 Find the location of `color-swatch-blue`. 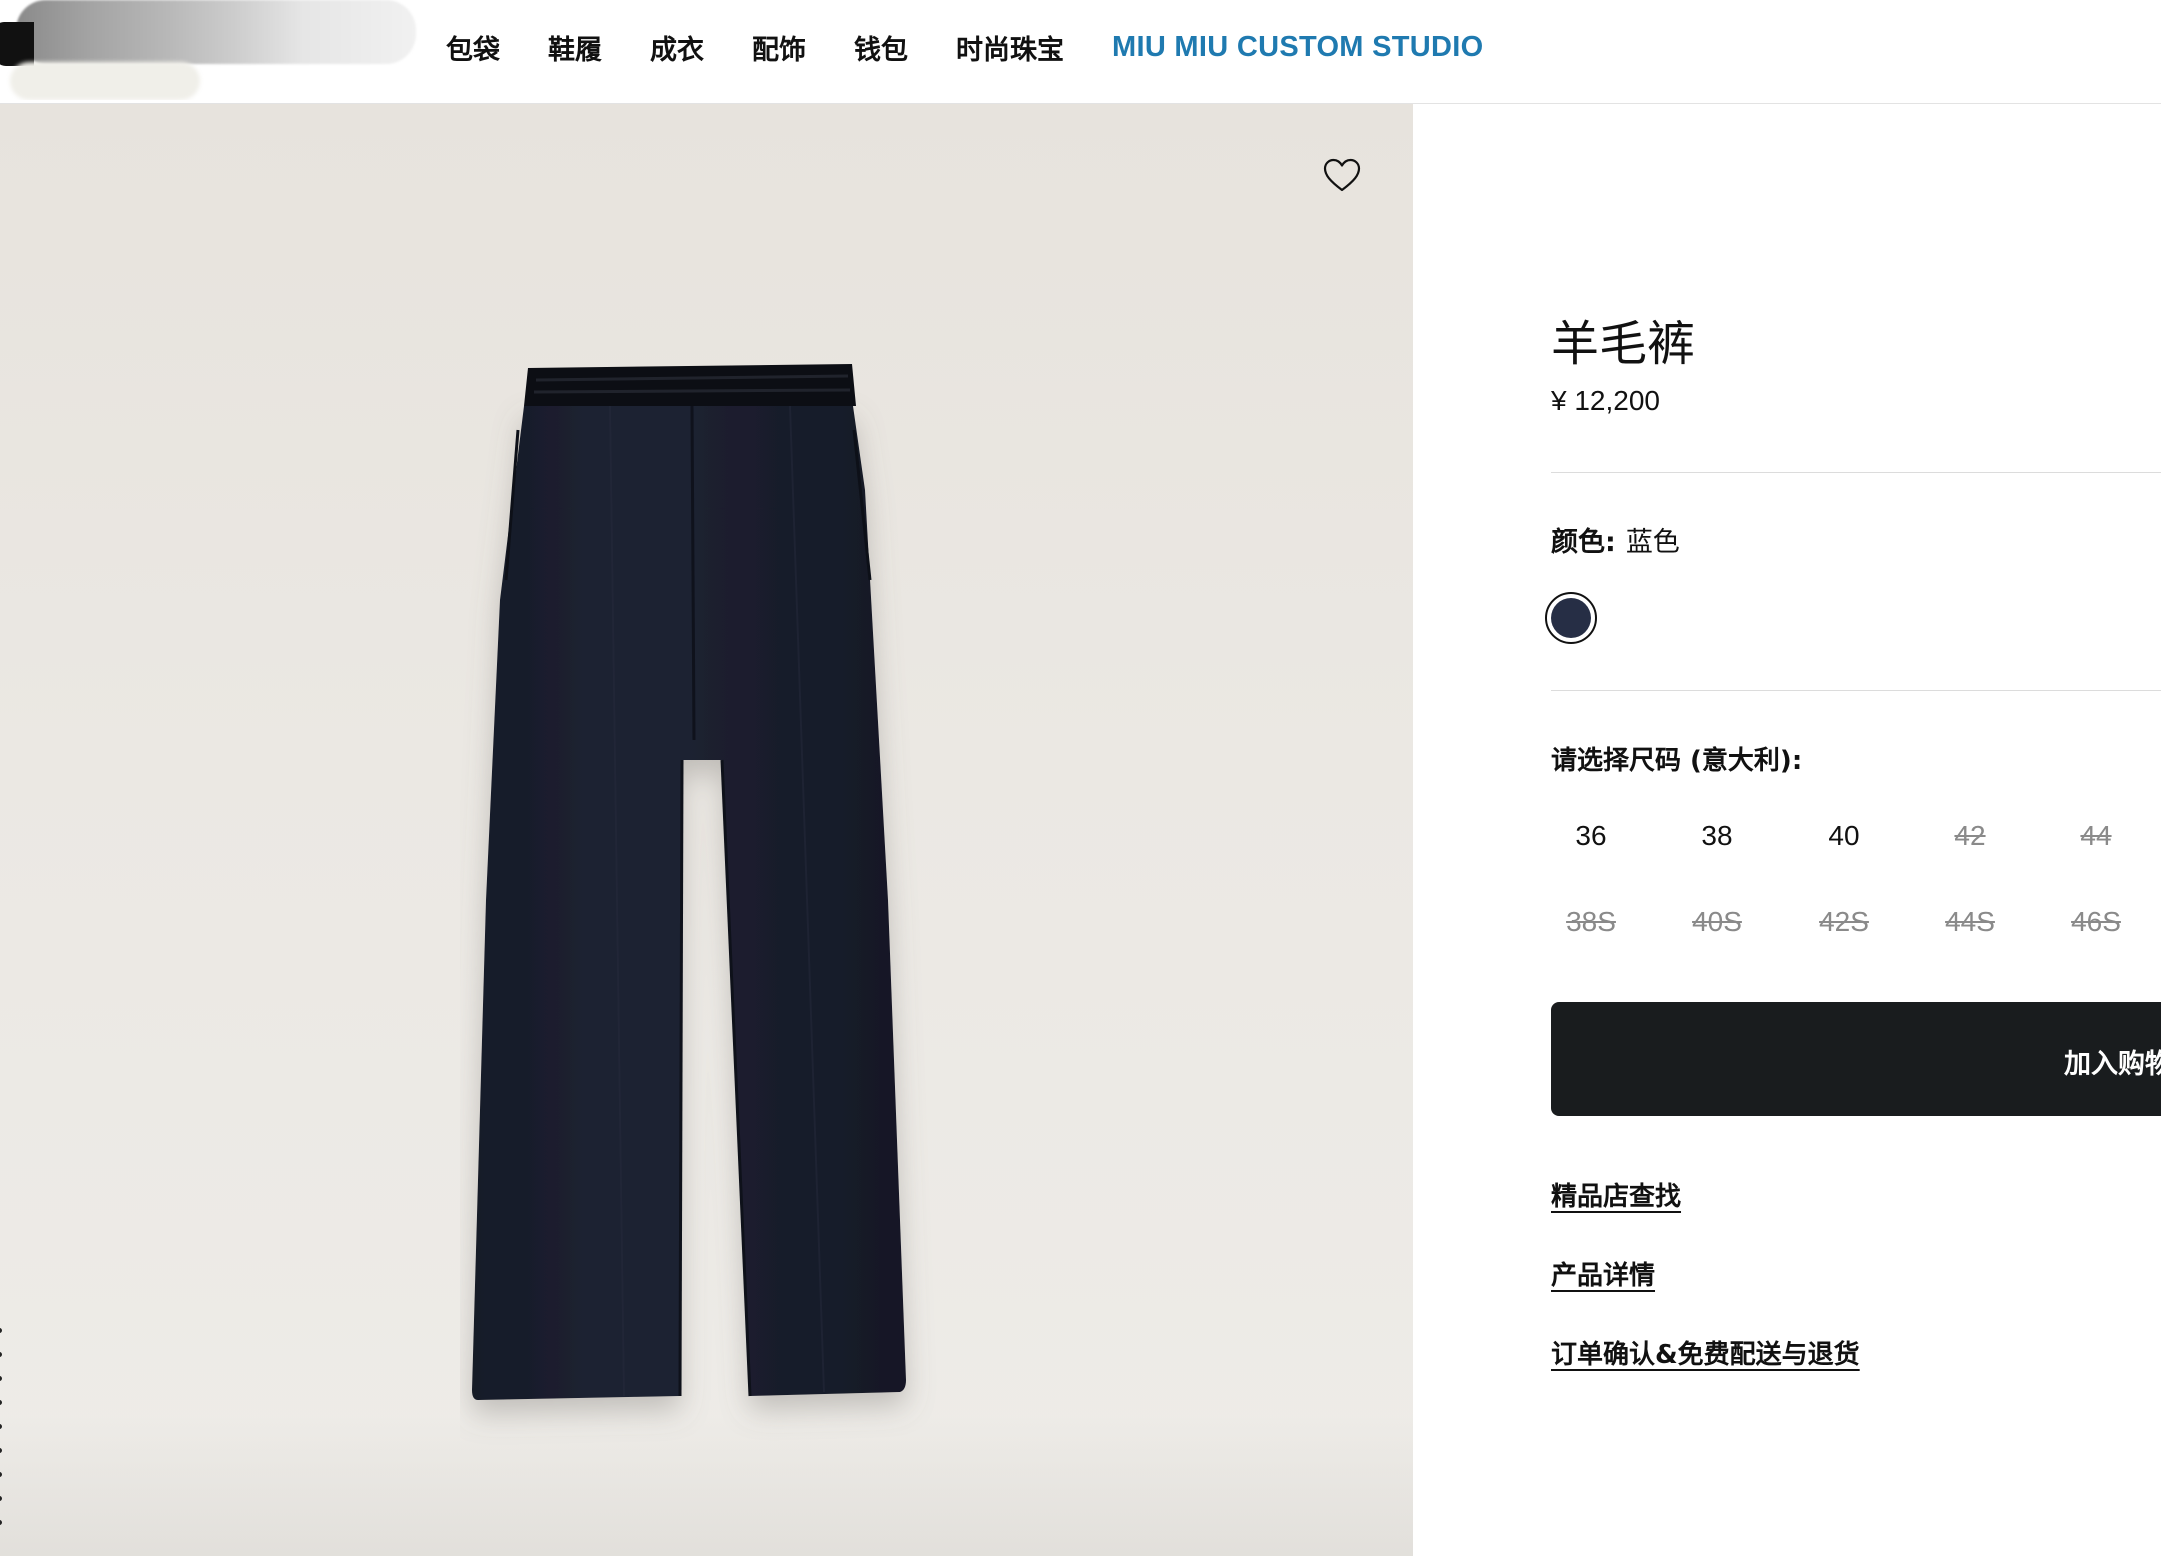

color-swatch-blue is located at coordinates (1571, 618).